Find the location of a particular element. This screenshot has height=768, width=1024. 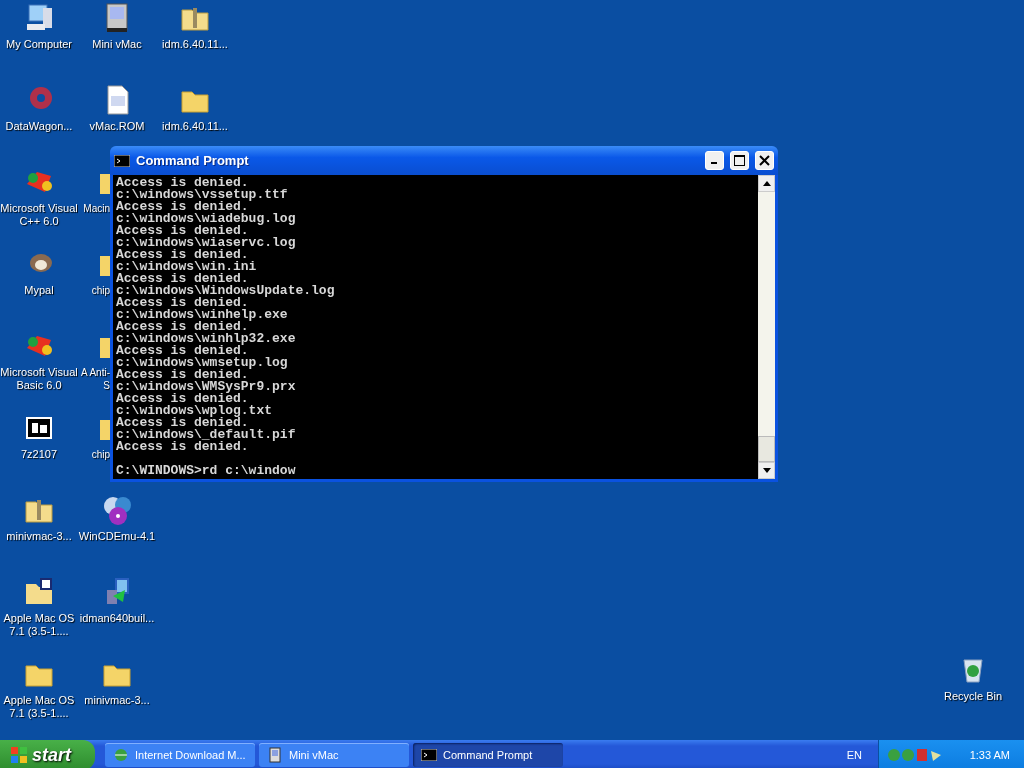

icon-label: A Anti-S is located at coordinates (94, 379).